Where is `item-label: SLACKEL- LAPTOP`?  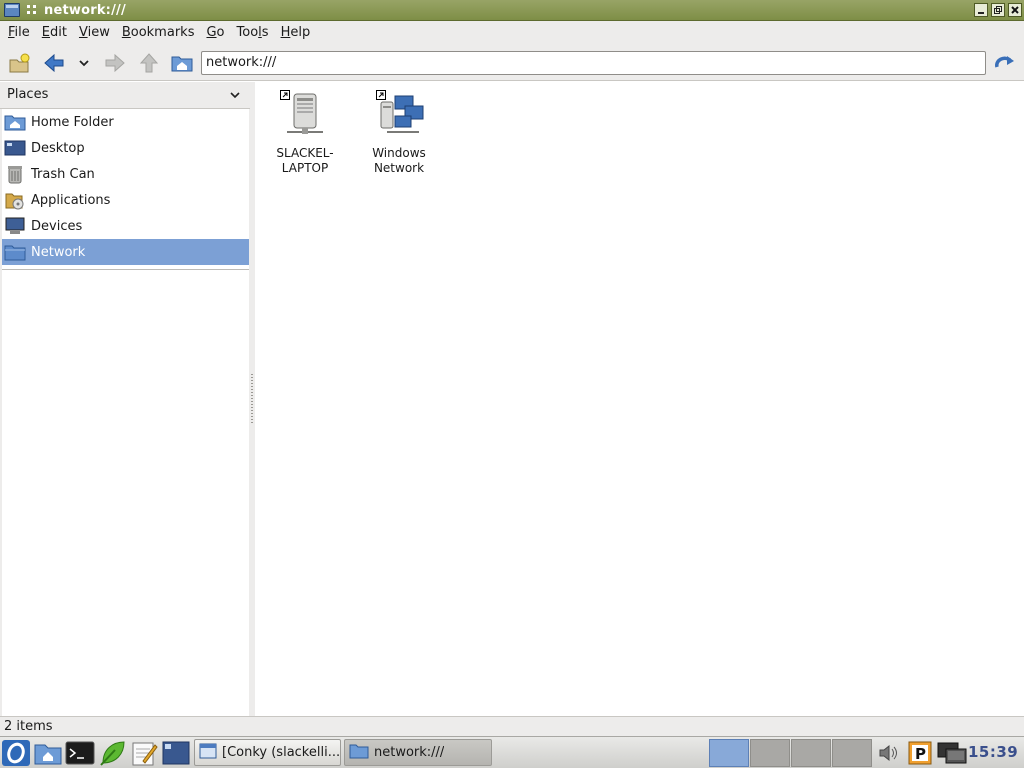 item-label: SLACKEL- LAPTOP is located at coordinates (305, 161).